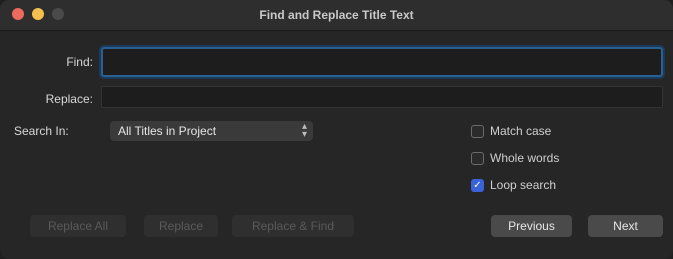 The height and width of the screenshot is (259, 673). Describe the element at coordinates (181, 226) in the screenshot. I see `replace-button: Replace` at that location.